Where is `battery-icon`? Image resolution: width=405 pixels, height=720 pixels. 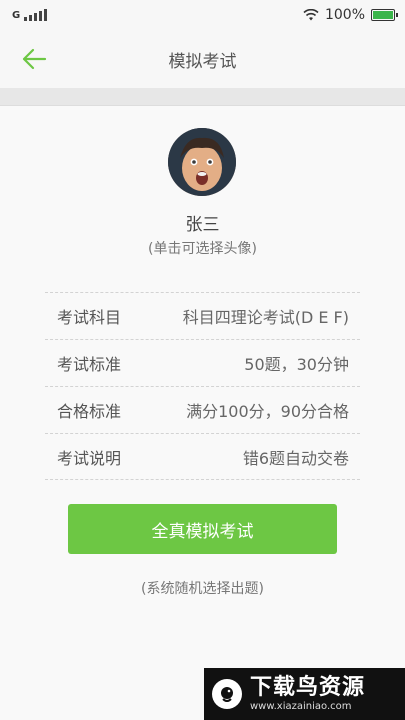 battery-icon is located at coordinates (384, 15).